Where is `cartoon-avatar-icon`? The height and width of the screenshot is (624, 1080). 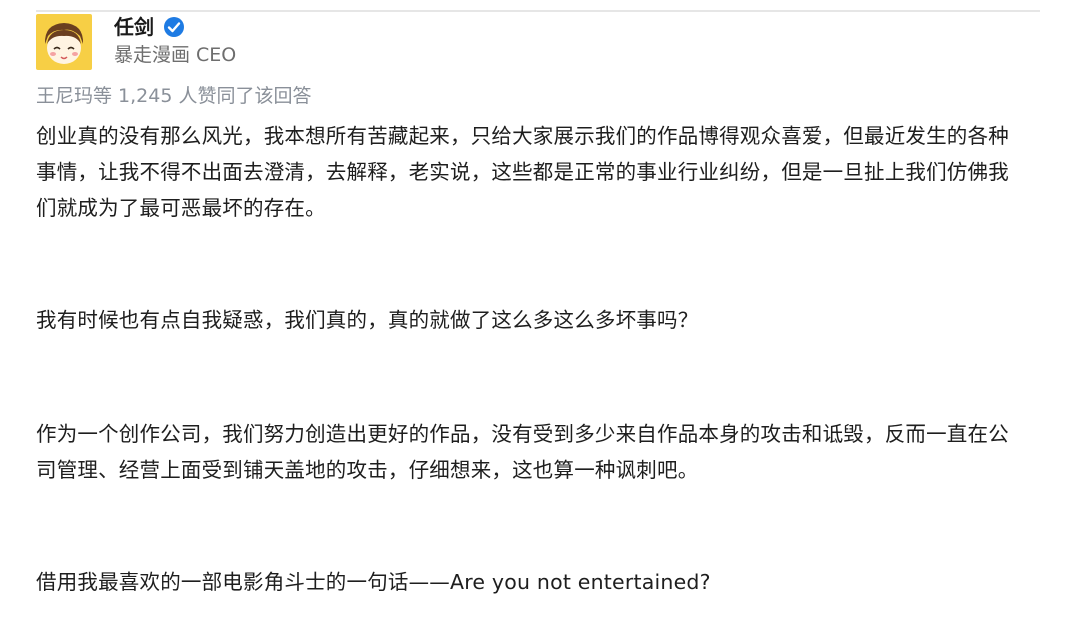 cartoon-avatar-icon is located at coordinates (64, 42).